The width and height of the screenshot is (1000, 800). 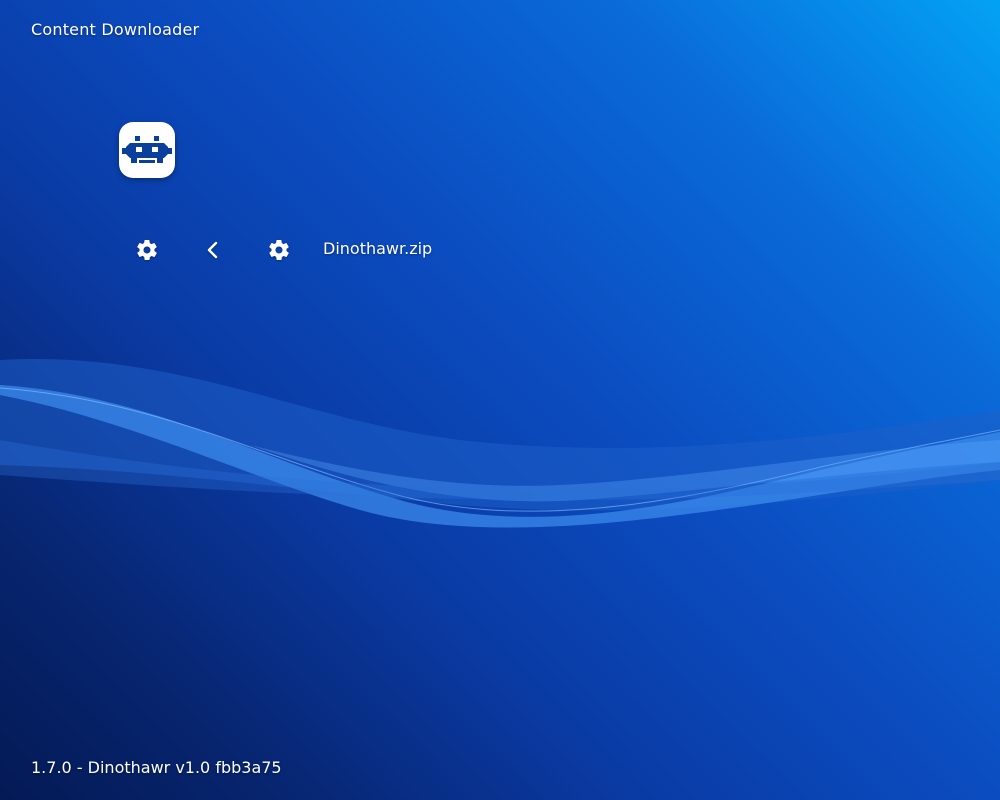 I want to click on app-tile, so click(x=147, y=150).